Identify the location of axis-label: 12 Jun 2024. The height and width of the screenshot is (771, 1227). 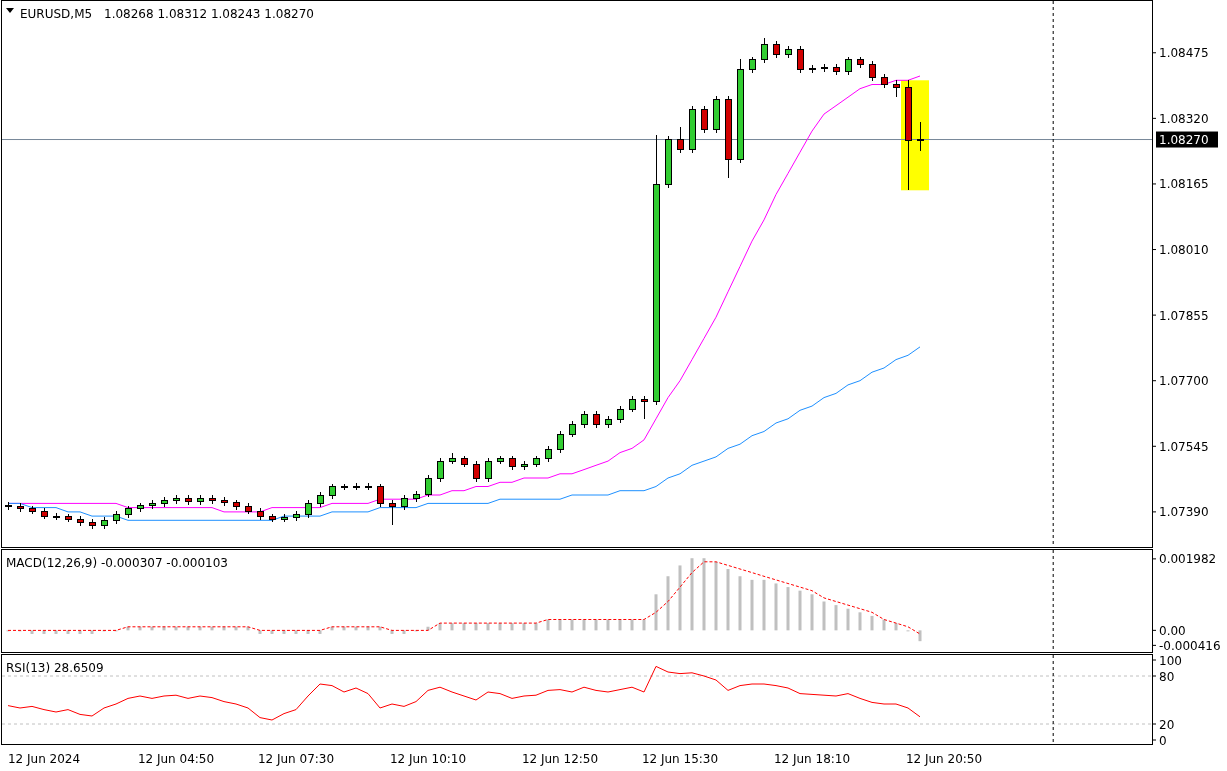
(44, 759).